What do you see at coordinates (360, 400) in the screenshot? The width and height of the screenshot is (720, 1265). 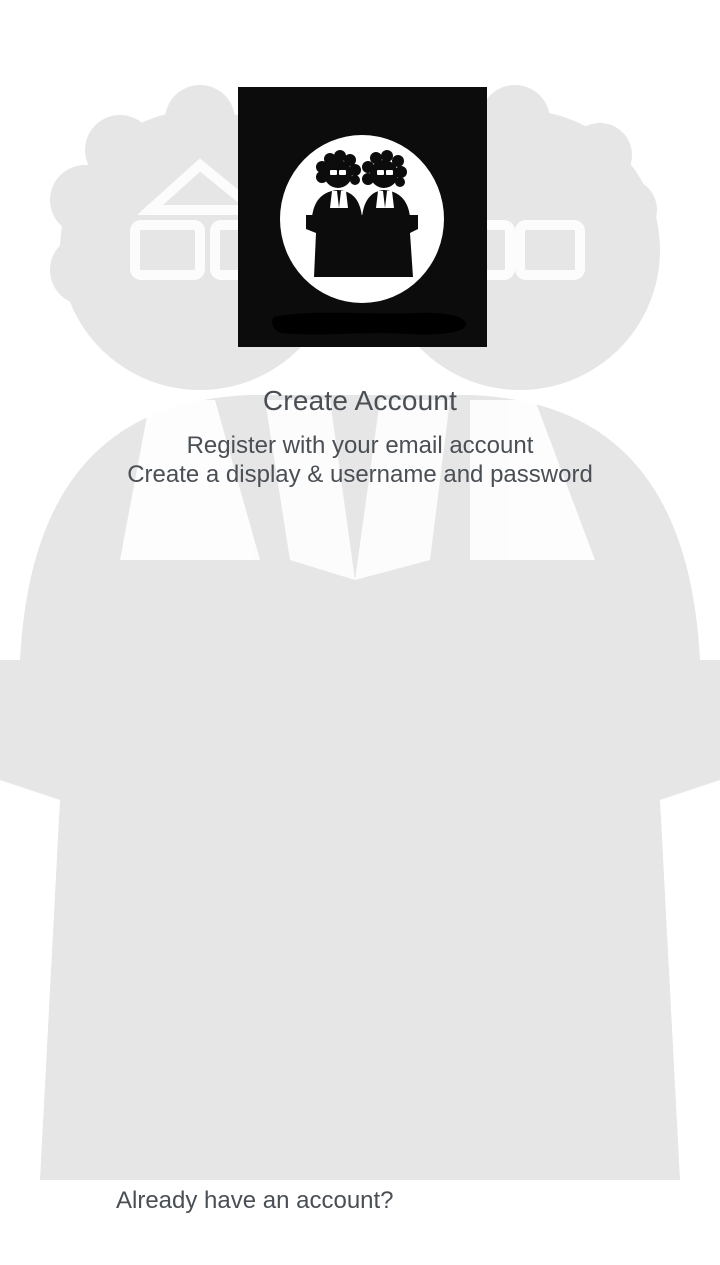 I see `page-title: Create Account` at bounding box center [360, 400].